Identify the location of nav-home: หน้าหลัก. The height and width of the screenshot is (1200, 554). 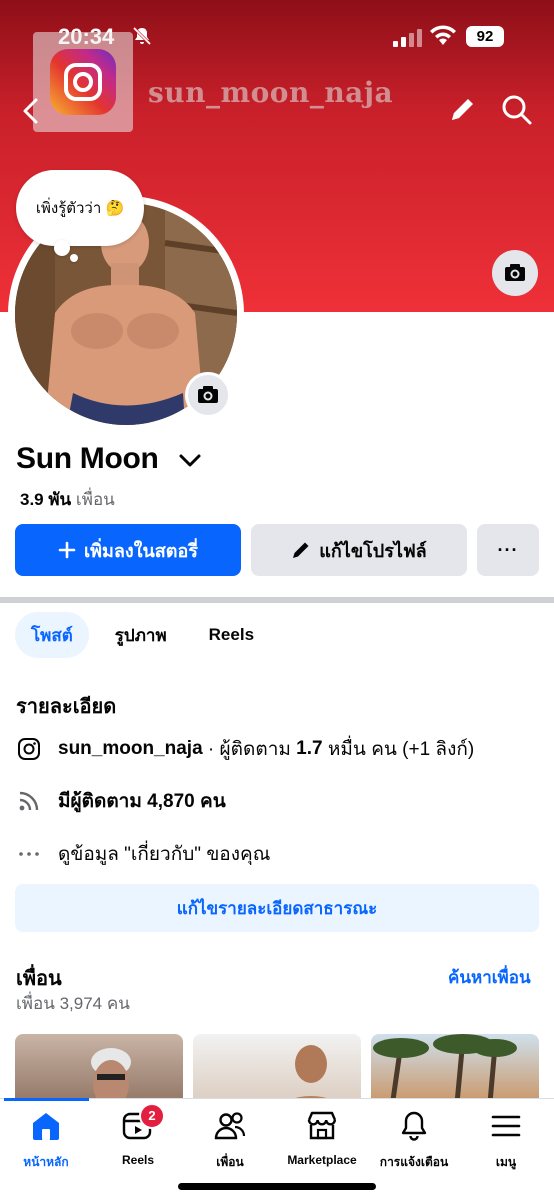
(46, 1140).